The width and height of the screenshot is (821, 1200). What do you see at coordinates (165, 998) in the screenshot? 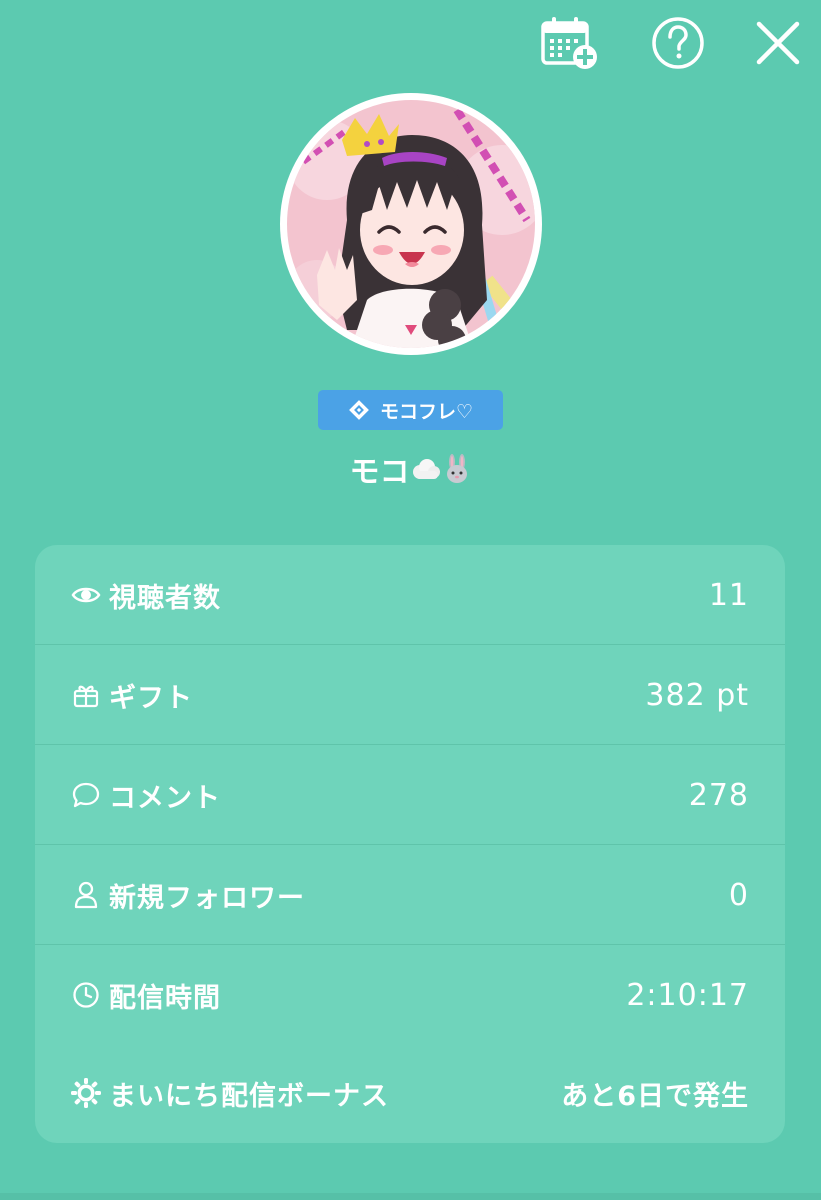
I see `stat-label: 配信時間` at bounding box center [165, 998].